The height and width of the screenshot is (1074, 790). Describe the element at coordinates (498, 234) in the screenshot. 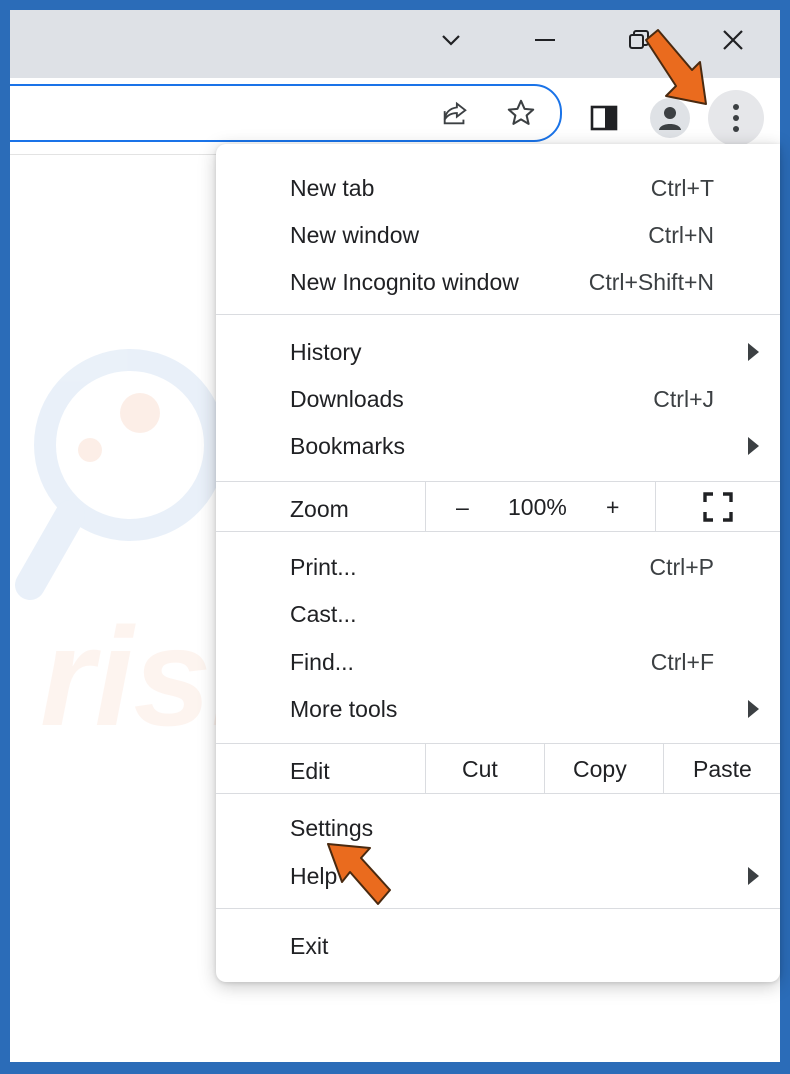

I see `menu-item-new-window: New window Ctrl+N` at that location.